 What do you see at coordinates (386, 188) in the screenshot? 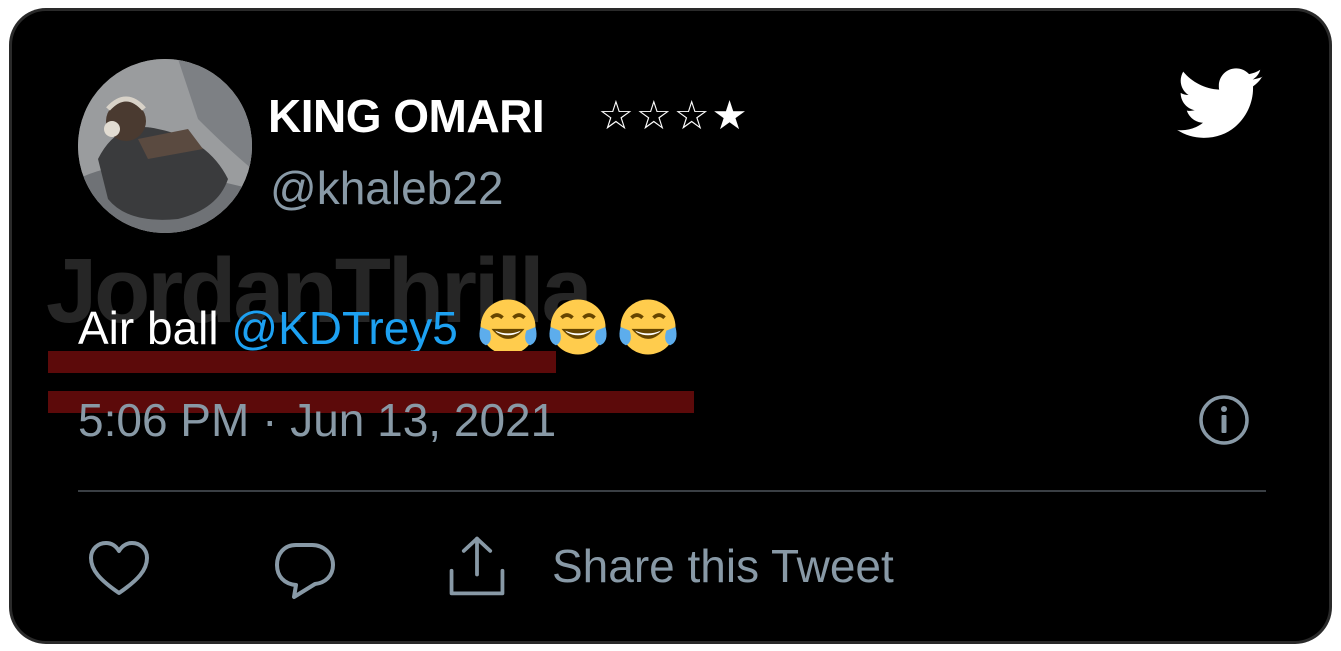
I see `user-handle: @khaleb22` at bounding box center [386, 188].